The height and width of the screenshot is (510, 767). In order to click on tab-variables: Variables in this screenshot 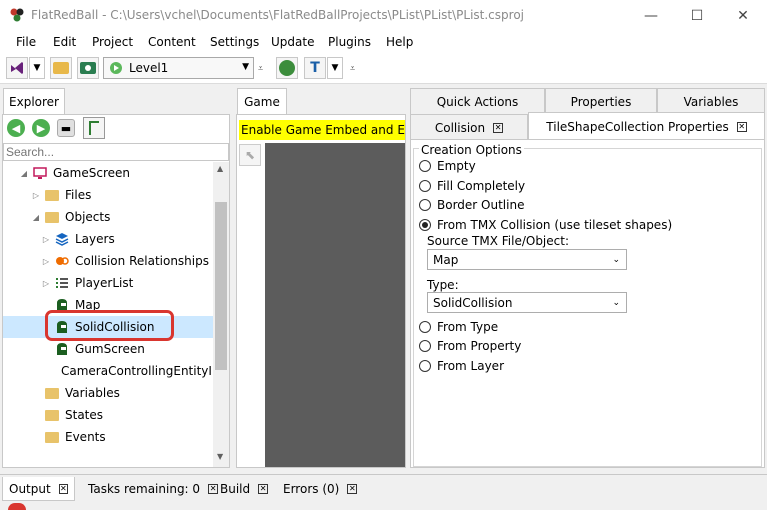, I will do `click(711, 101)`.